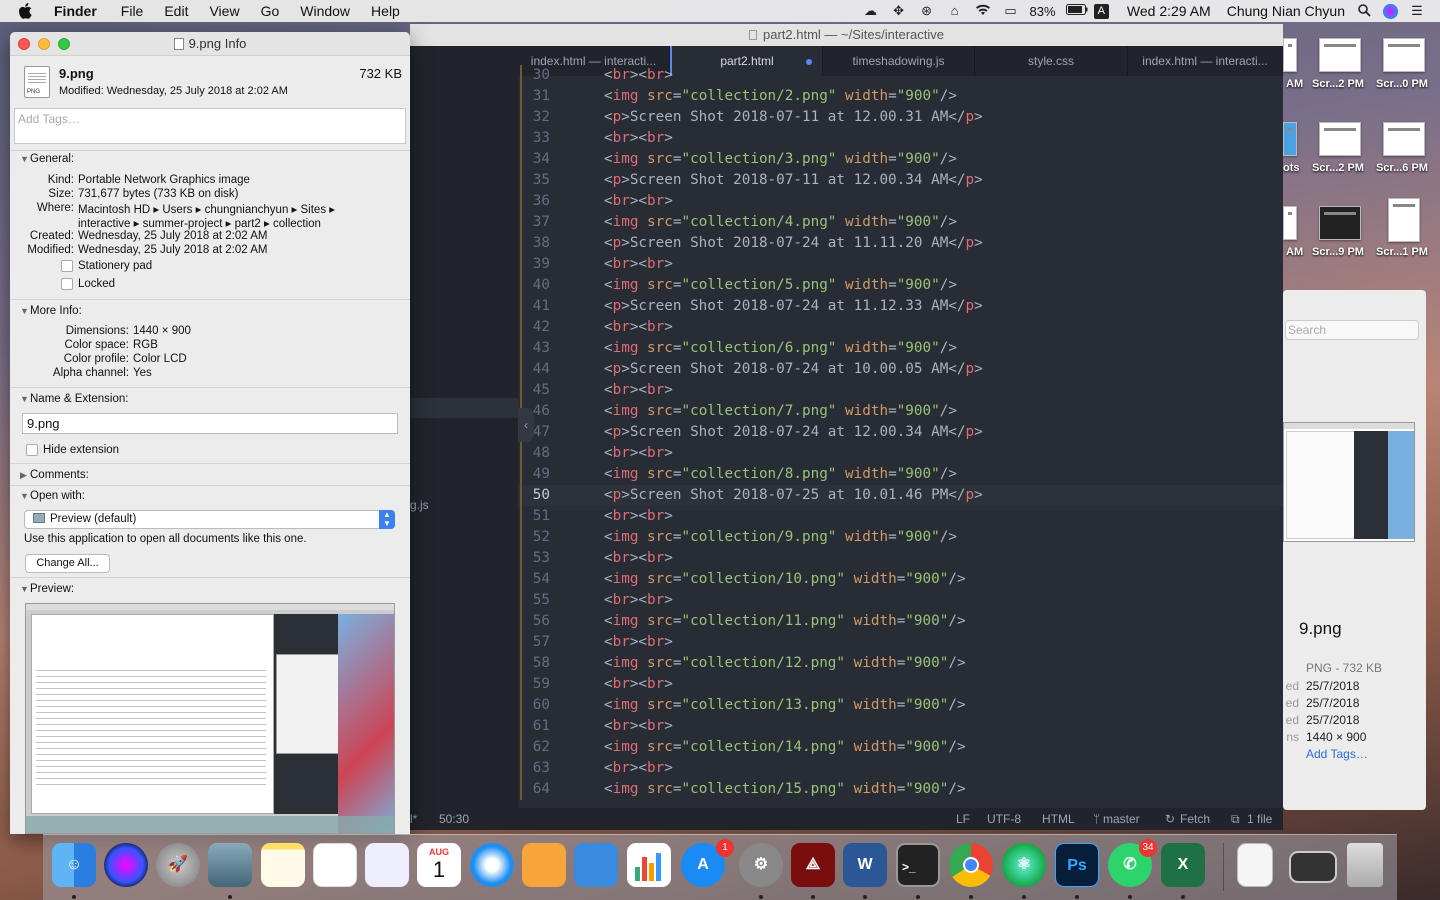 This screenshot has width=1440, height=900. I want to click on line-number: 35, so click(534, 180).